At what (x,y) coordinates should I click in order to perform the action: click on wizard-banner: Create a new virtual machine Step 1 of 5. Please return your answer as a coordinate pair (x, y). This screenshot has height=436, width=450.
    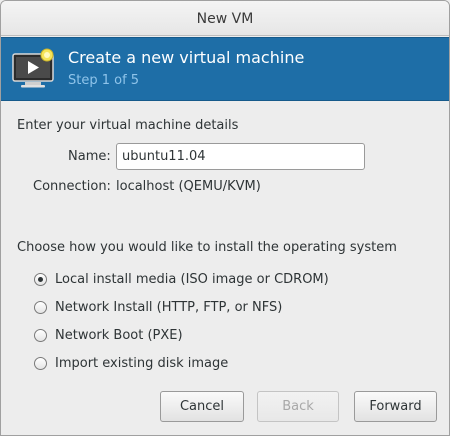
    Looking at the image, I should click on (225, 69).